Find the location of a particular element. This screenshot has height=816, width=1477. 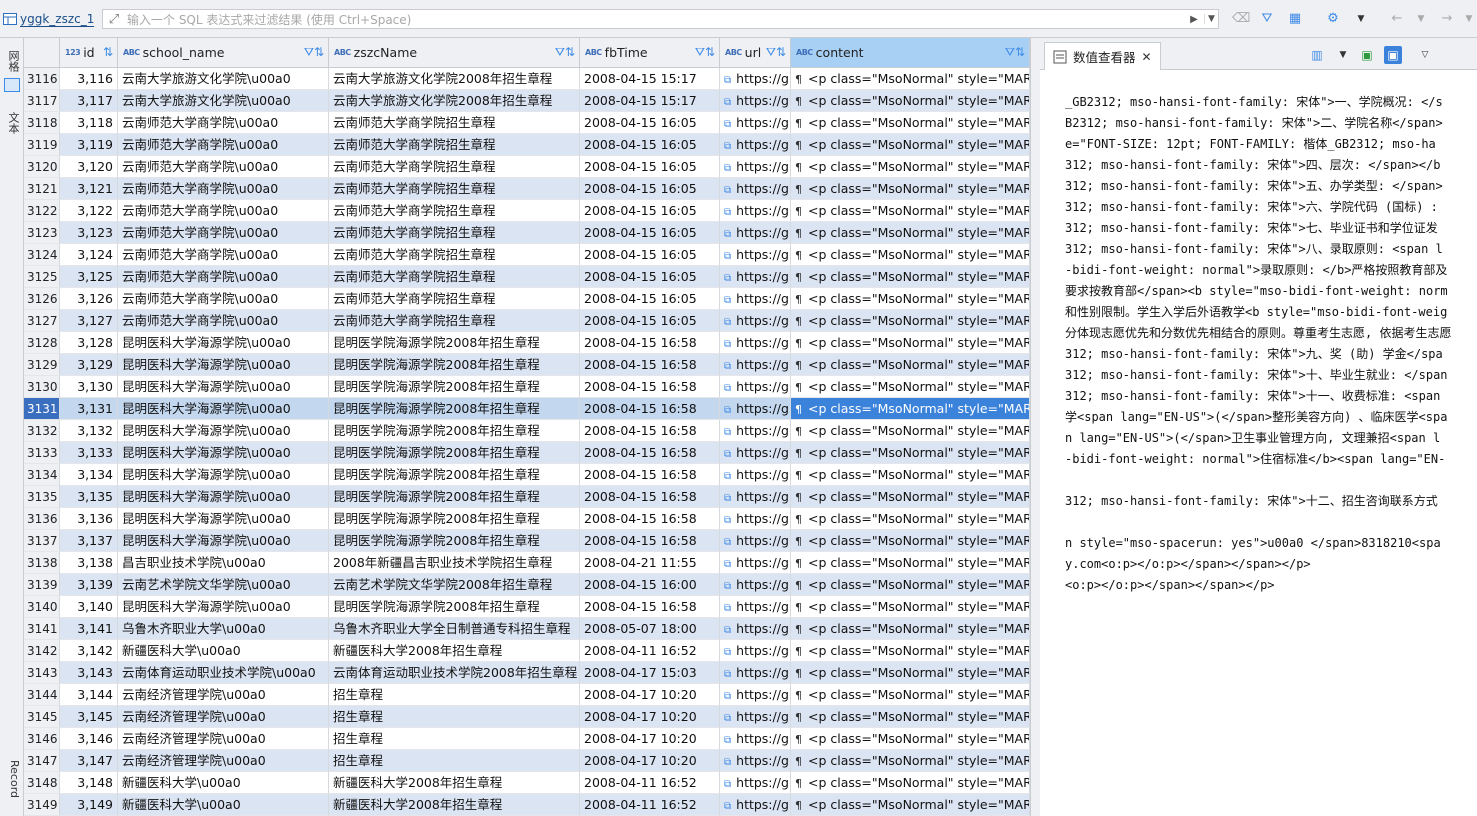

row-number: 3133 is located at coordinates (42, 453).